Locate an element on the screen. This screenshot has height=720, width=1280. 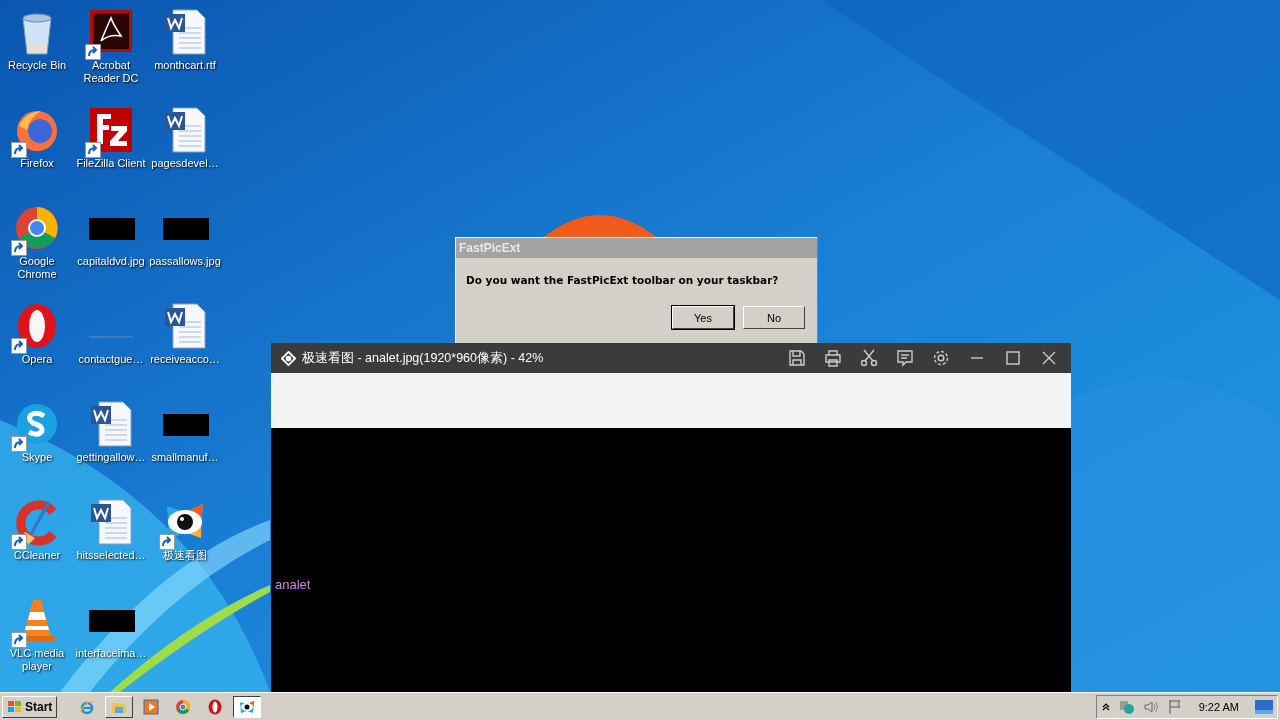
desktop-icon-label: Opera is located at coordinates (37, 359).